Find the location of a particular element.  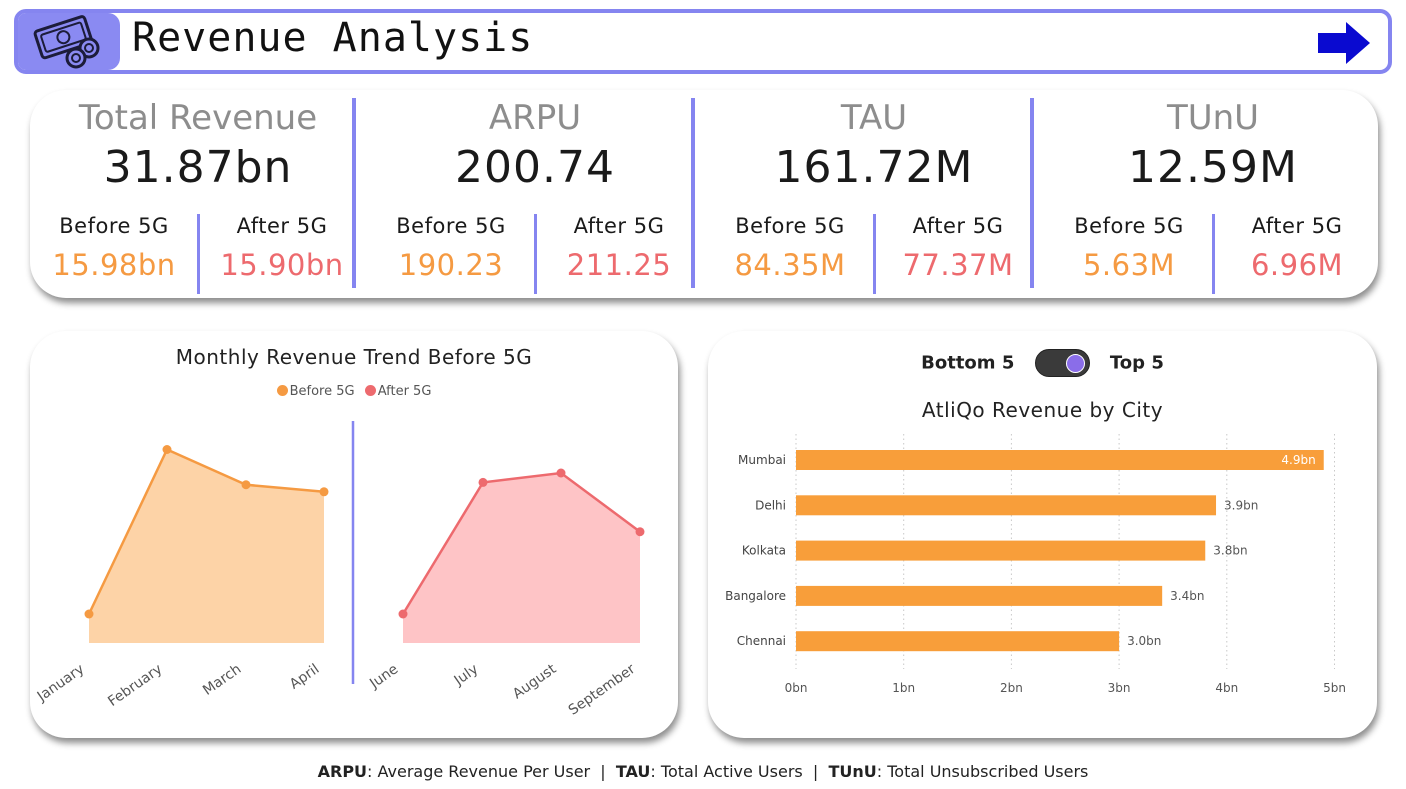

city-label: Kolkata is located at coordinates (764, 551).